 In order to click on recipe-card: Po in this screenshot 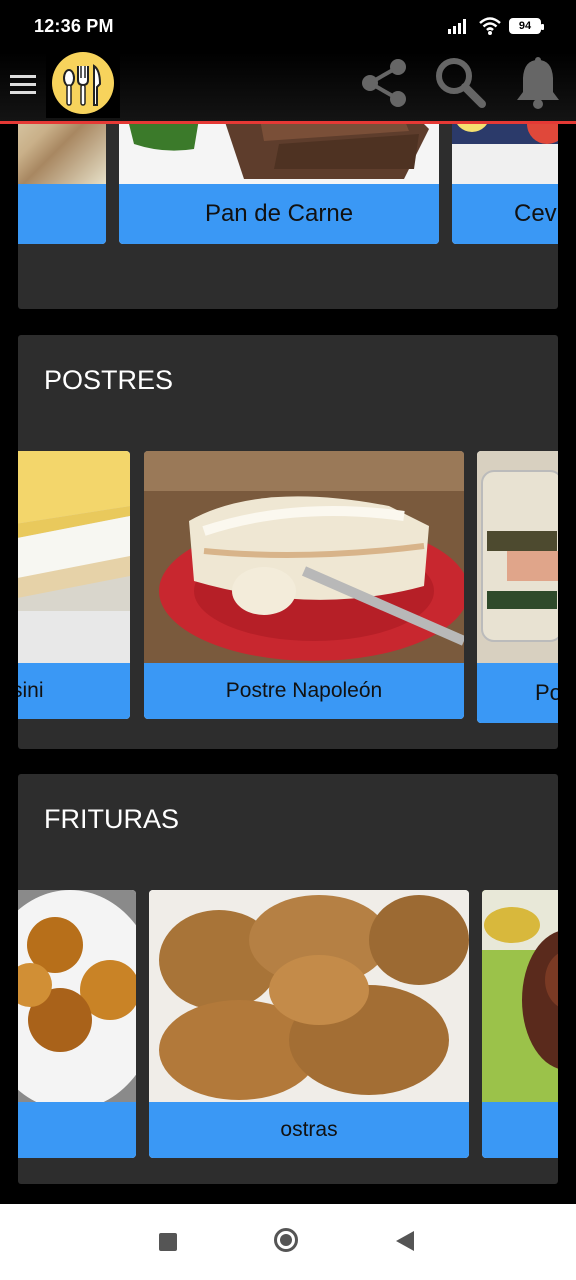, I will do `click(517, 587)`.